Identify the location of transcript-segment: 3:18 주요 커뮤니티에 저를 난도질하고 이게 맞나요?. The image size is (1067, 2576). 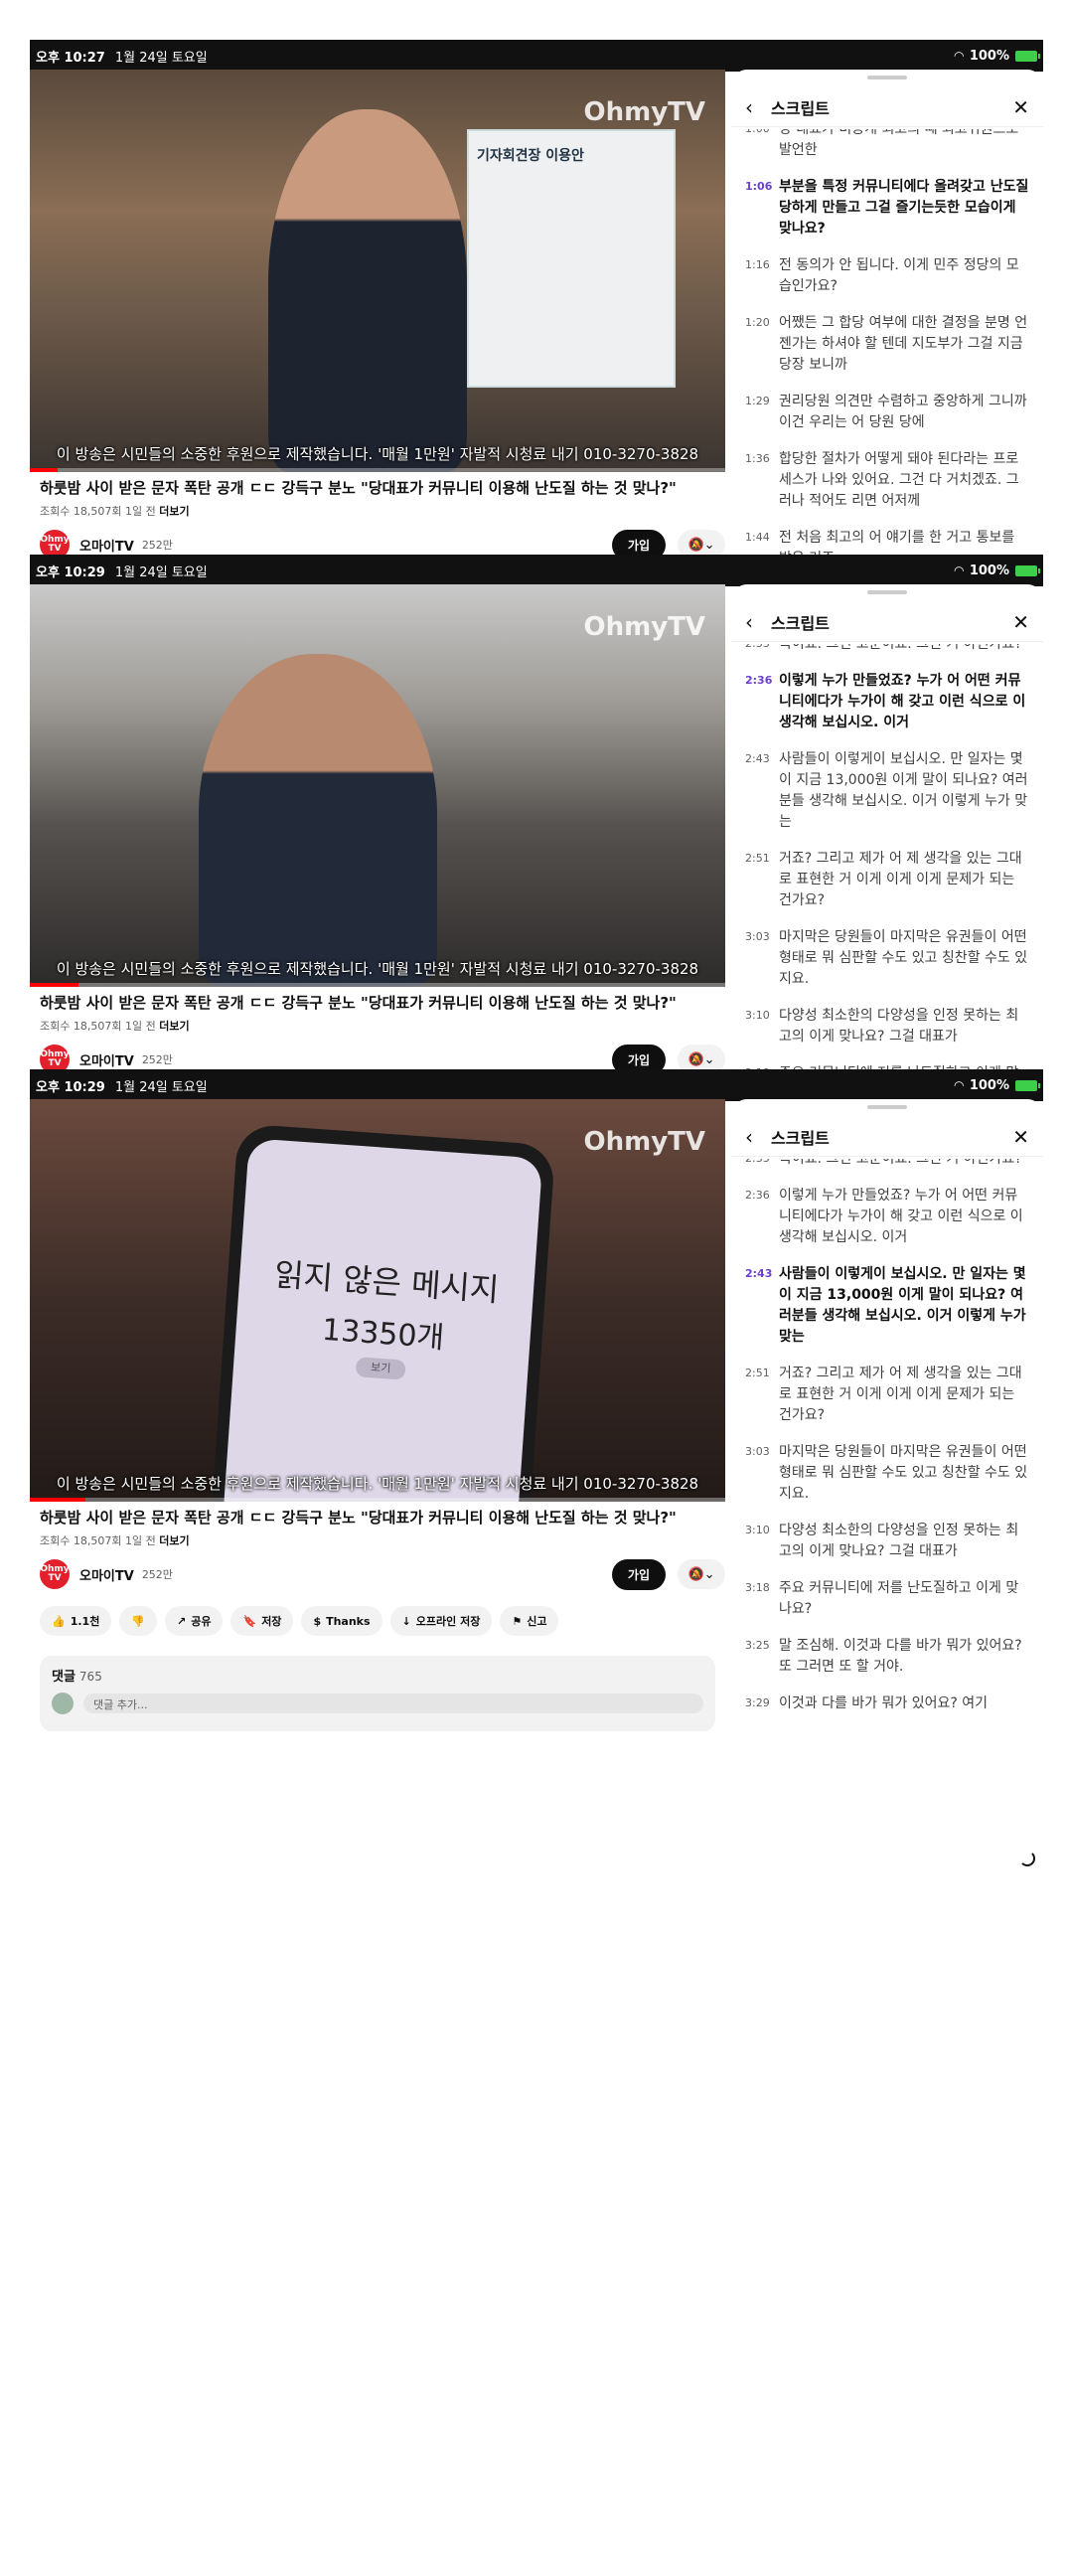
(887, 1599).